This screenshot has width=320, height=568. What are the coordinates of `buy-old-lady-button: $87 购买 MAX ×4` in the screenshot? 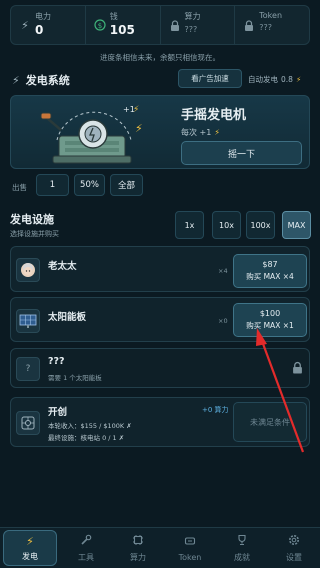 It's located at (270, 271).